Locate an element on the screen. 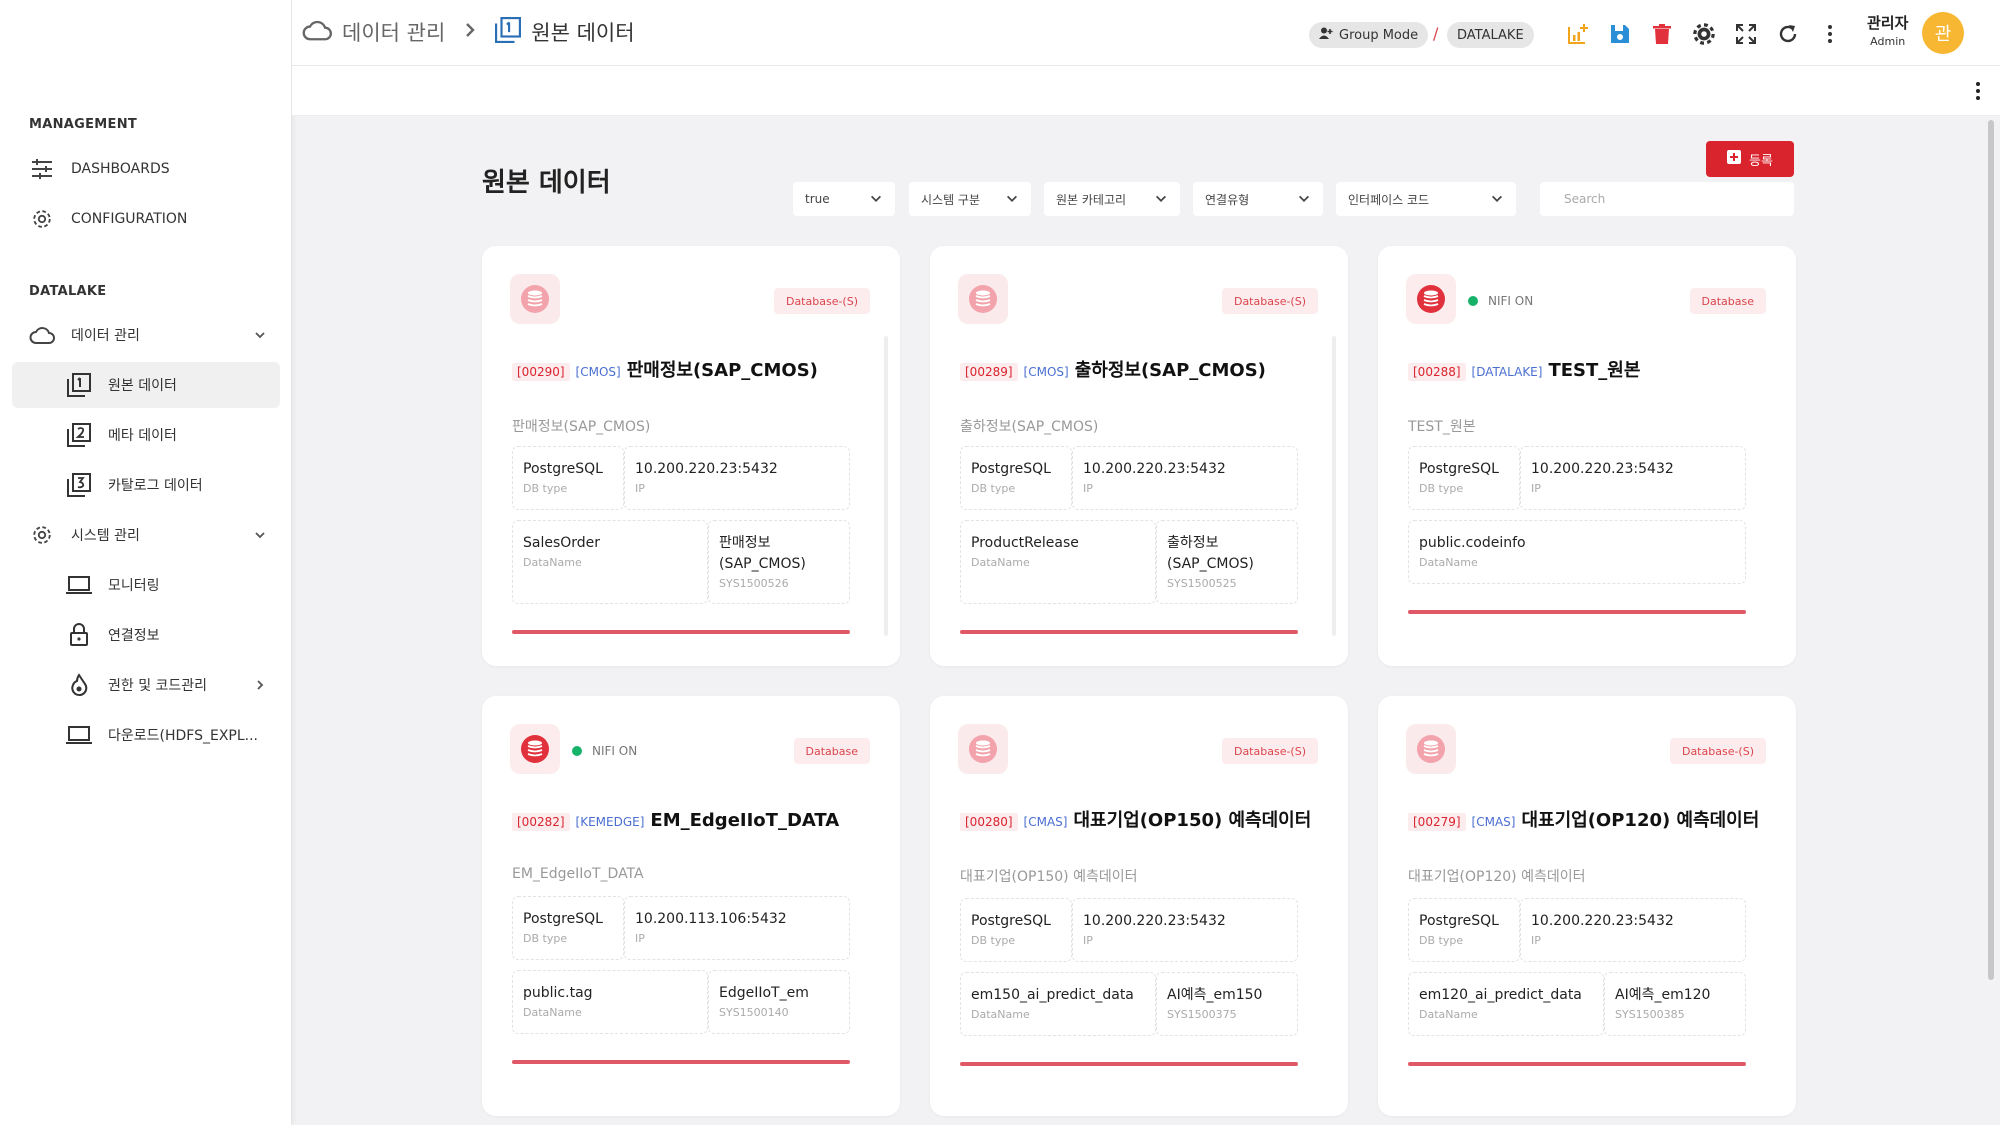 This screenshot has height=1125, width=2000. card-title: [00279] [CMAS] 대표기업(OP120) 예측데이터 is located at coordinates (1588, 821).